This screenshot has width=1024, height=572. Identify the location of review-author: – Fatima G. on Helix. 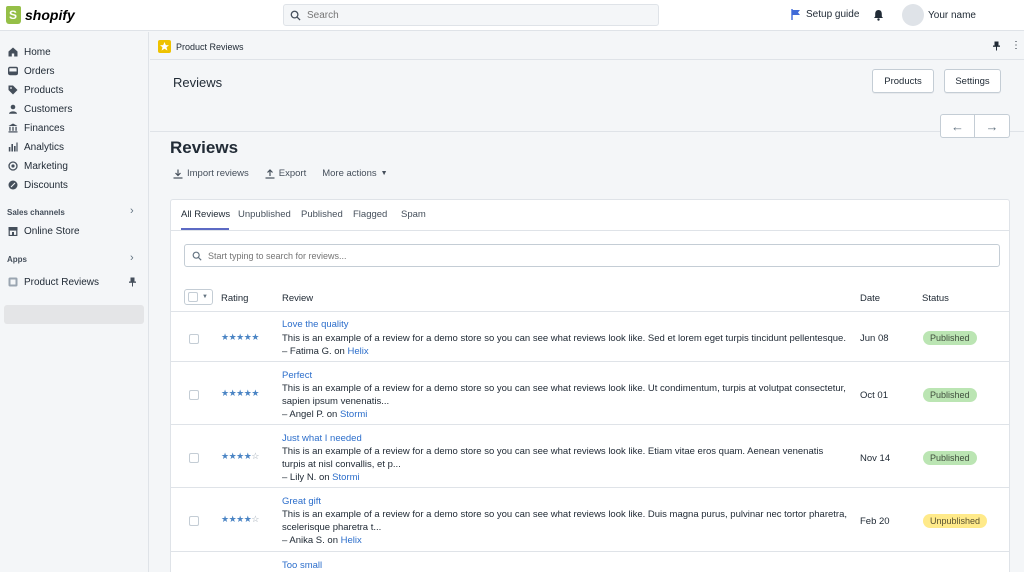
(325, 351).